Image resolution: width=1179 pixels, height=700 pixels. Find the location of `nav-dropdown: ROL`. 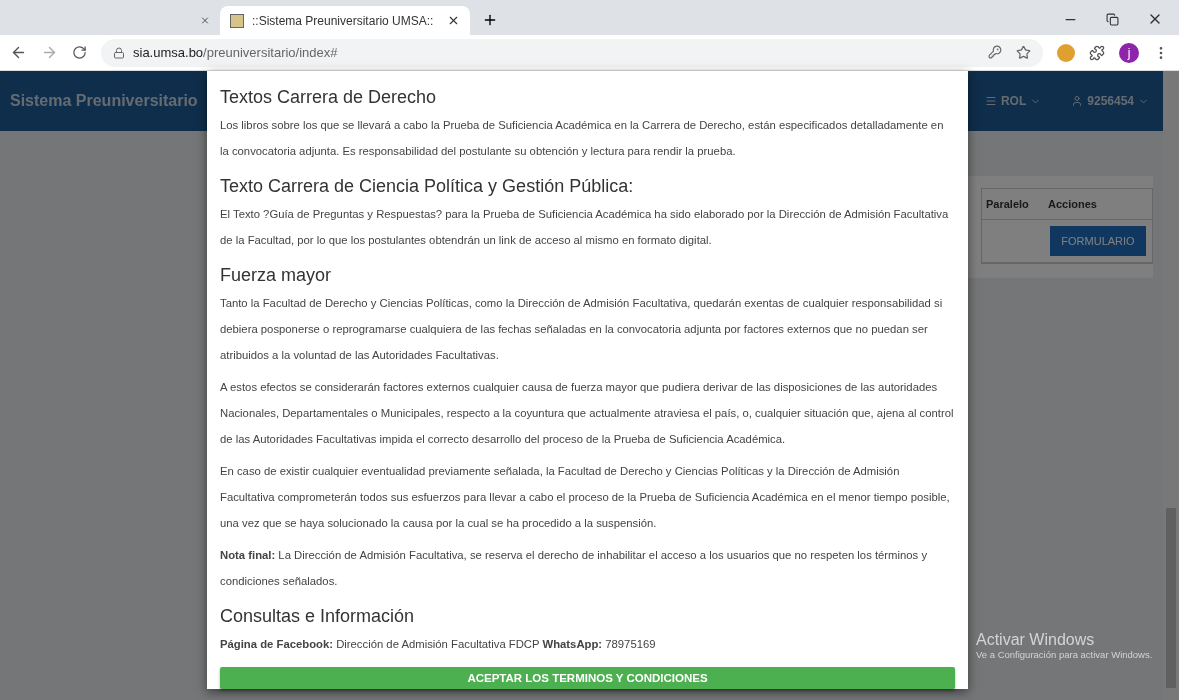

nav-dropdown: ROL is located at coordinates (1013, 101).